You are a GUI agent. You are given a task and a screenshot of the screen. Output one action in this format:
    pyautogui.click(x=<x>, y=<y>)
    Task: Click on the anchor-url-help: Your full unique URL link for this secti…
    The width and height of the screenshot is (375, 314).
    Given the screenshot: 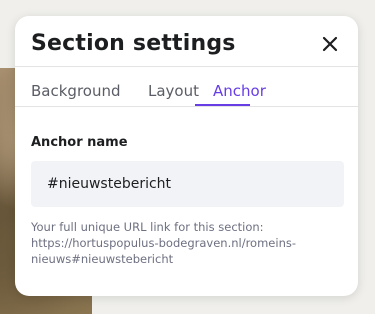 What is the action you would take?
    pyautogui.click(x=181, y=243)
    